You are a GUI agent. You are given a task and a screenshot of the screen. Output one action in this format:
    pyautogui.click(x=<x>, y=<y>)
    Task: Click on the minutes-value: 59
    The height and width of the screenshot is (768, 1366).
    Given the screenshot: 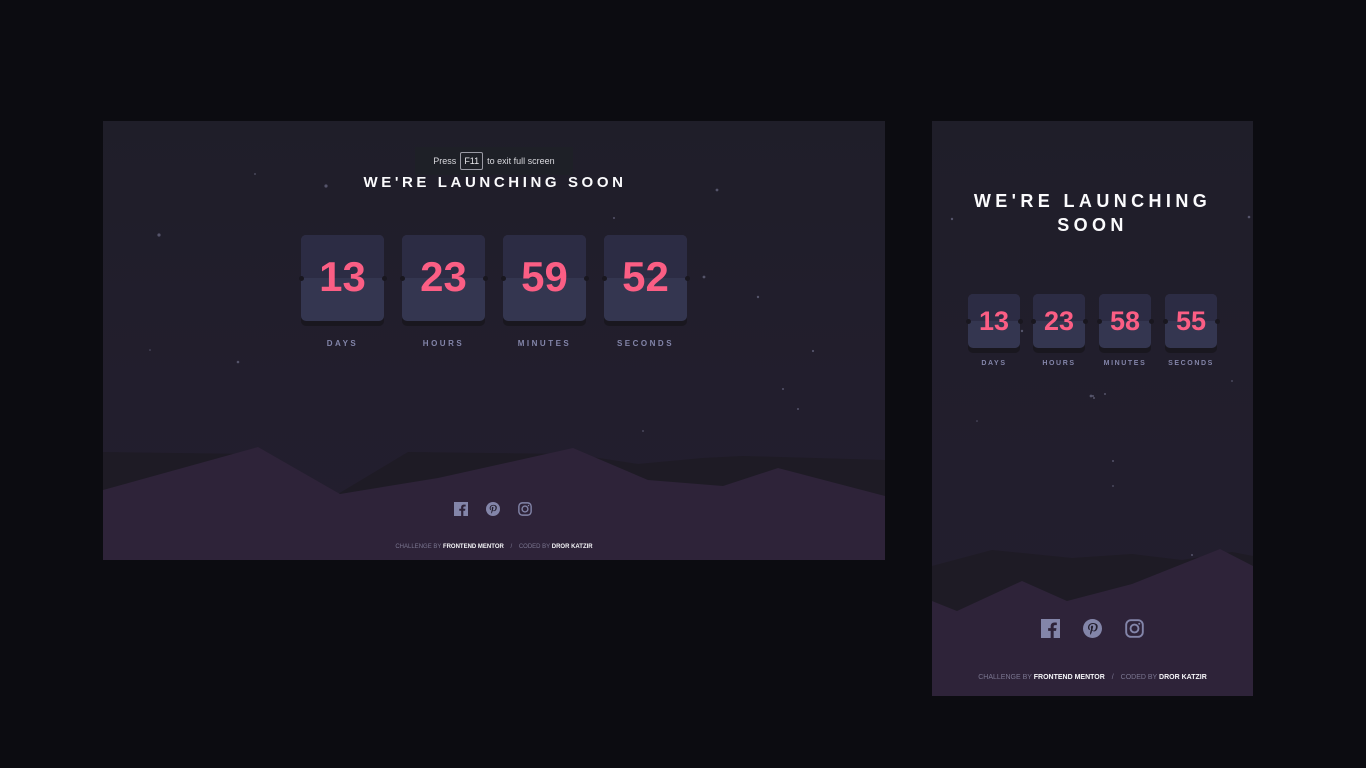 What is the action you would take?
    pyautogui.click(x=544, y=276)
    